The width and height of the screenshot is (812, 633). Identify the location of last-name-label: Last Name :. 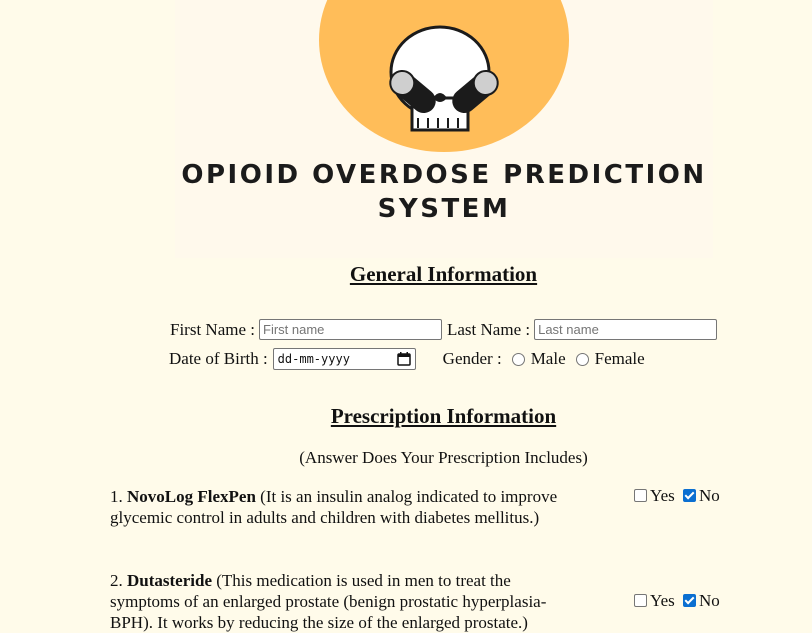
(489, 329).